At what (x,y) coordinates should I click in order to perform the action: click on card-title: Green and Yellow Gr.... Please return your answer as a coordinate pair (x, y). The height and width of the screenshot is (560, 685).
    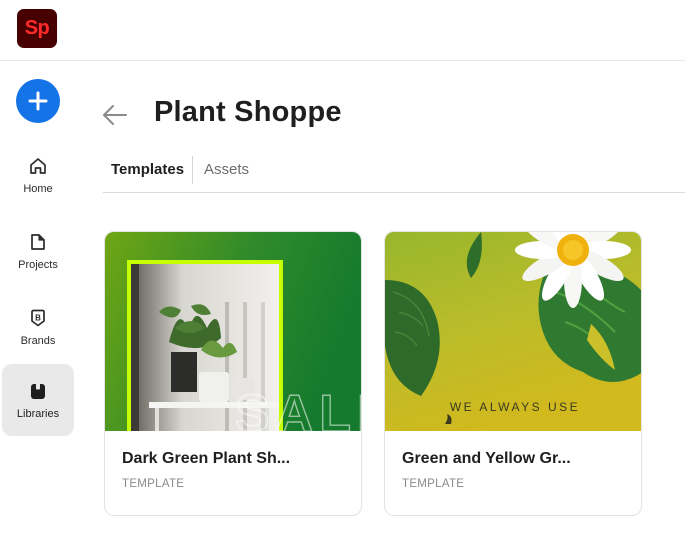
    Looking at the image, I should click on (486, 458).